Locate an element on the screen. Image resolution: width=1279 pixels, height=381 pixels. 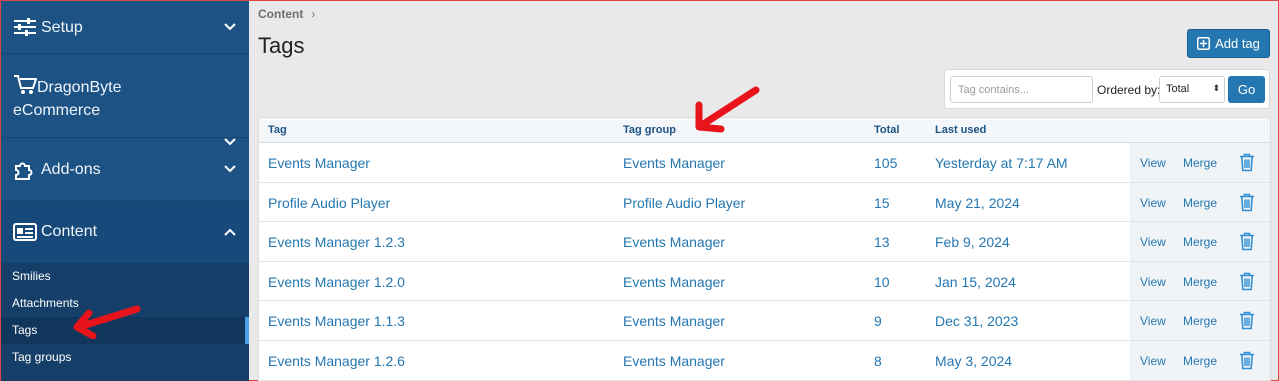
puzzle-icon is located at coordinates (24, 171).